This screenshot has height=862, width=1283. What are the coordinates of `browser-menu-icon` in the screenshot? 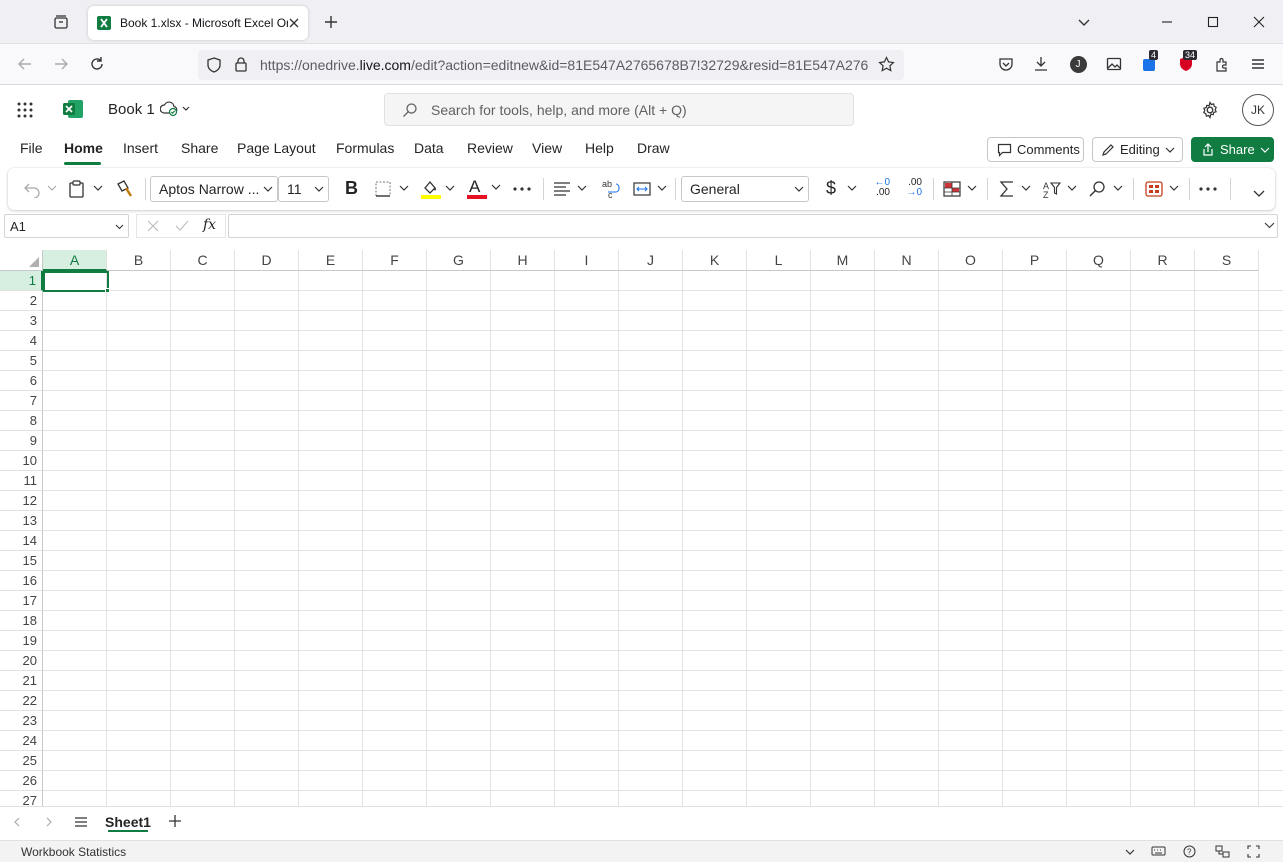 It's located at (1258, 64).